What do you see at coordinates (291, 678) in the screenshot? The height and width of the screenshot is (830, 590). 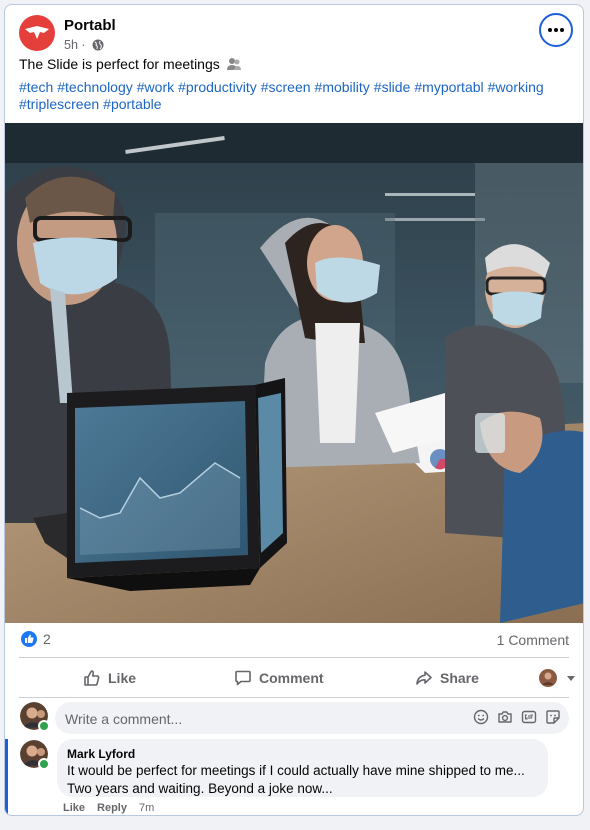 I see `comment-label: Comment` at bounding box center [291, 678].